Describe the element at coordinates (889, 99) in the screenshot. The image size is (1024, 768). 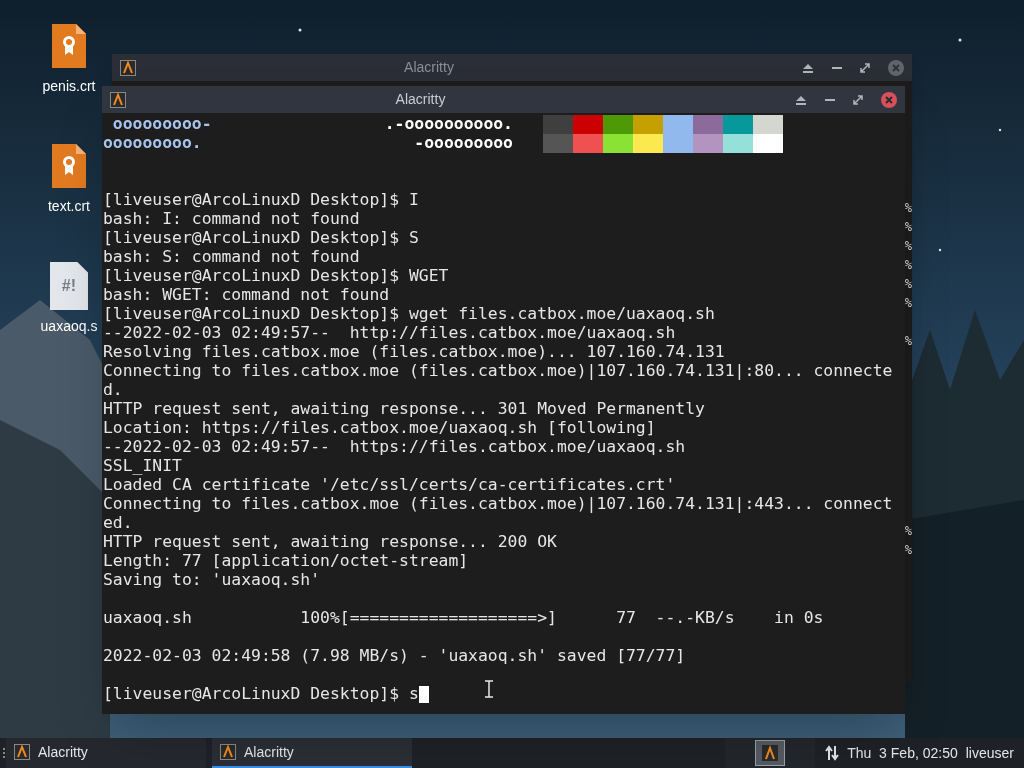
I see `close-icon` at that location.